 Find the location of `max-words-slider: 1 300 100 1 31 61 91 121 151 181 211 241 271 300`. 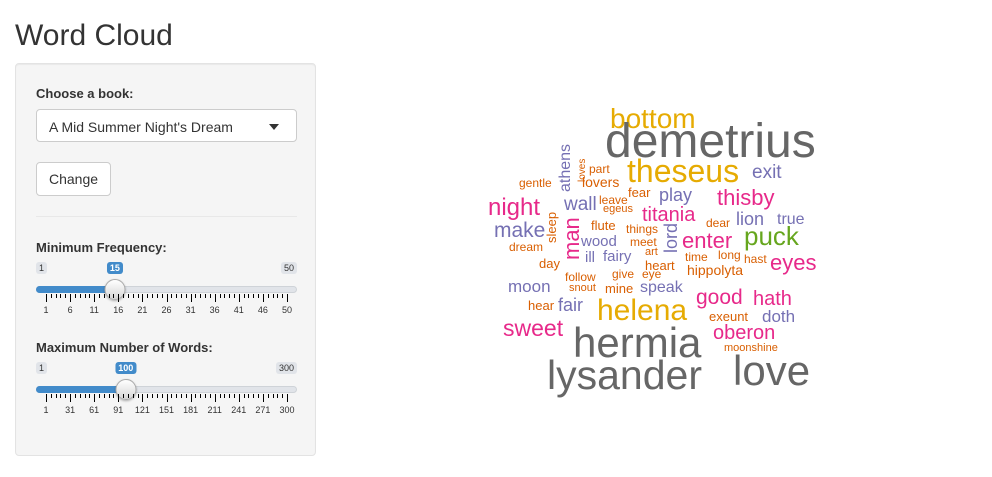

max-words-slider: 1 300 100 1 31 61 91 121 151 181 211 241 271 300 is located at coordinates (166, 392).